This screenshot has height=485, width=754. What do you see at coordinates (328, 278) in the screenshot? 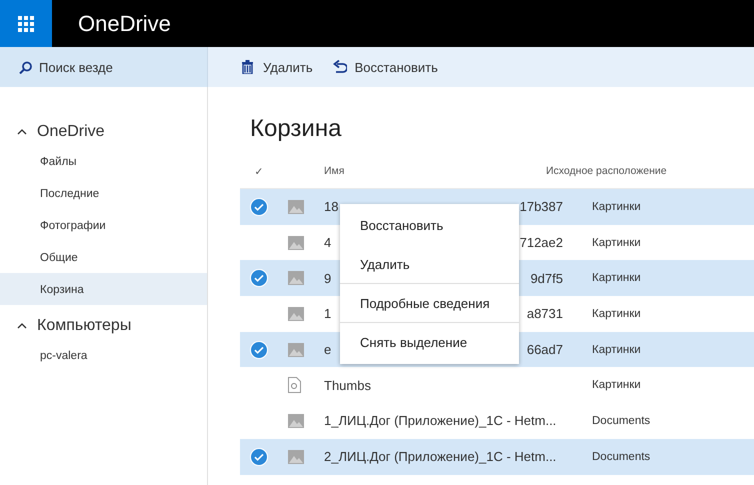
I see `file-name: 9` at bounding box center [328, 278].